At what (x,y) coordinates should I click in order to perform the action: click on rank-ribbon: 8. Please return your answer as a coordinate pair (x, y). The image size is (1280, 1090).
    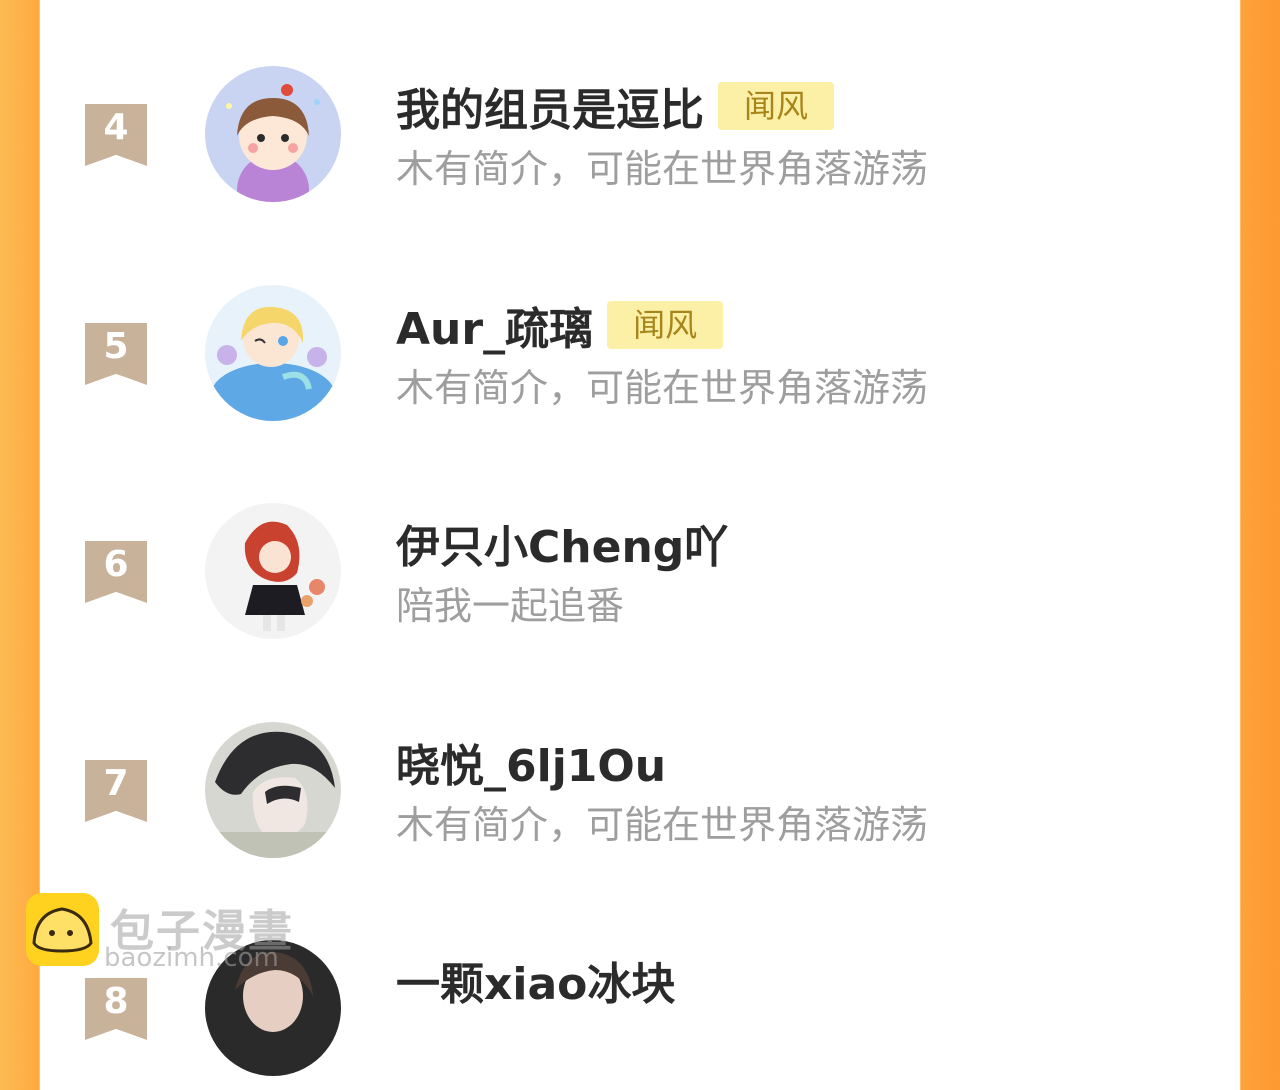
    Looking at the image, I should click on (116, 1009).